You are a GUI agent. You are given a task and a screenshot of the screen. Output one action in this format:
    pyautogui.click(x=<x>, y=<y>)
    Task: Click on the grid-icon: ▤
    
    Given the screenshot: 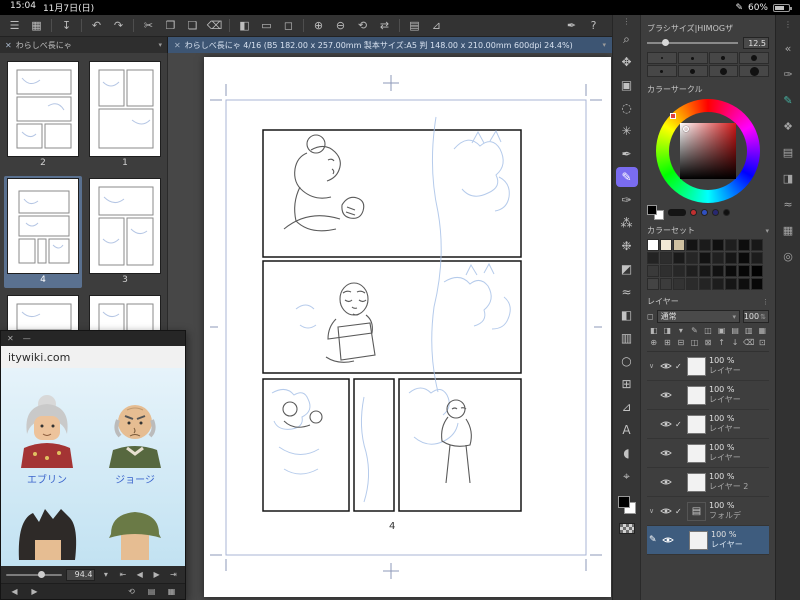 What is the action you would take?
    pyautogui.click(x=414, y=26)
    